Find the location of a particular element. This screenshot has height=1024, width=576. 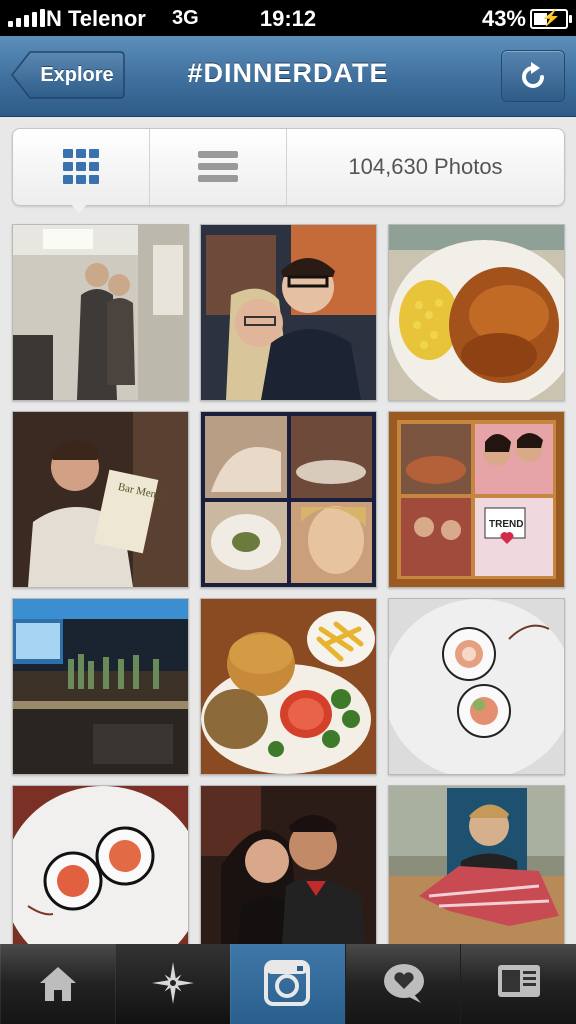

photo-thumbnail: Bar Menu is located at coordinates (100, 499).